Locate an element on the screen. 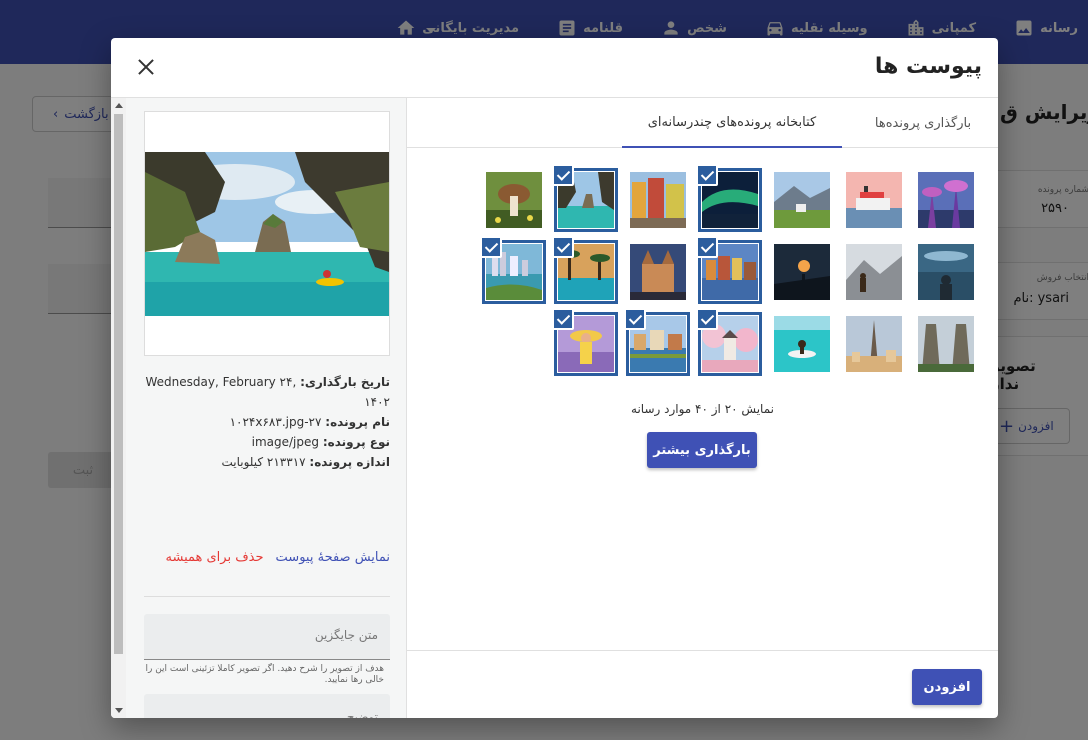  media-thumbnail-lake-man is located at coordinates (946, 272).